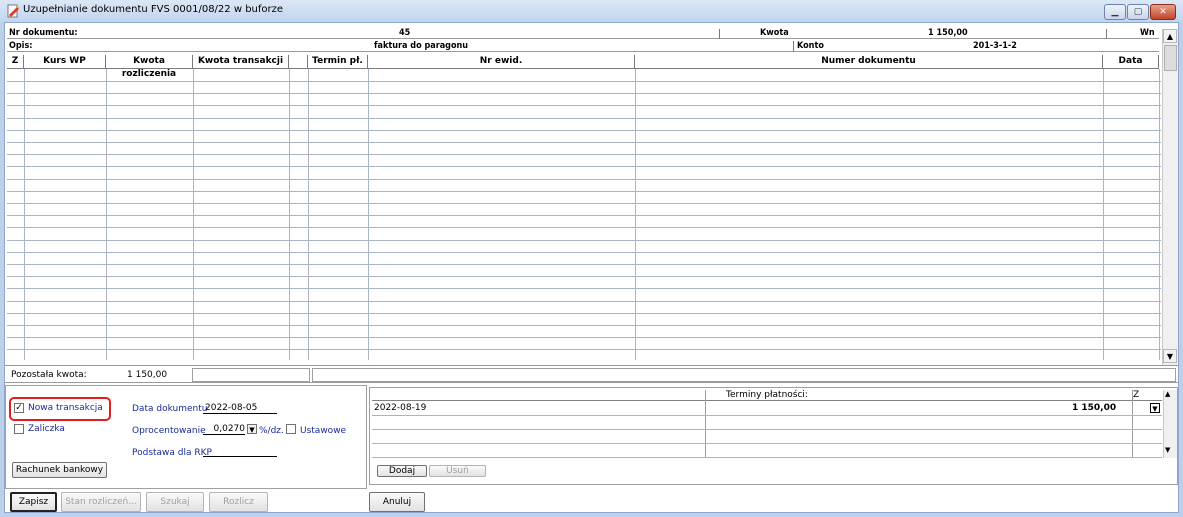 The image size is (1183, 517). What do you see at coordinates (240, 408) in the screenshot?
I see `data-dokumentu-input: 2022-08-05` at bounding box center [240, 408].